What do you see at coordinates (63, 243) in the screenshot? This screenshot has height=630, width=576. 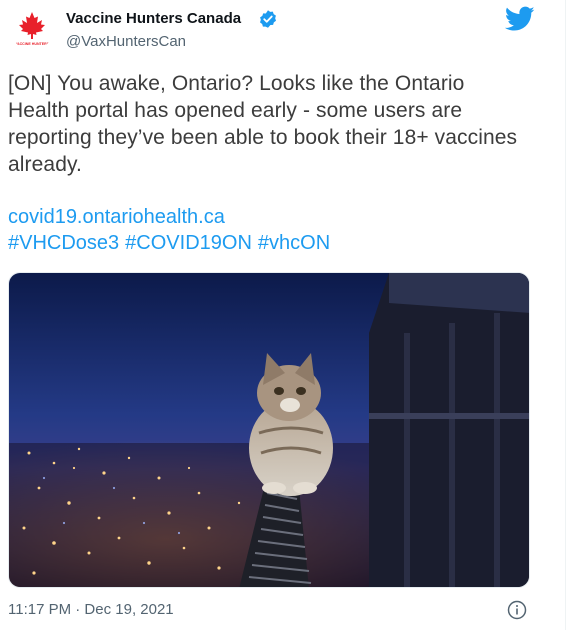 I see `hashtag-link: #VHCDose3` at bounding box center [63, 243].